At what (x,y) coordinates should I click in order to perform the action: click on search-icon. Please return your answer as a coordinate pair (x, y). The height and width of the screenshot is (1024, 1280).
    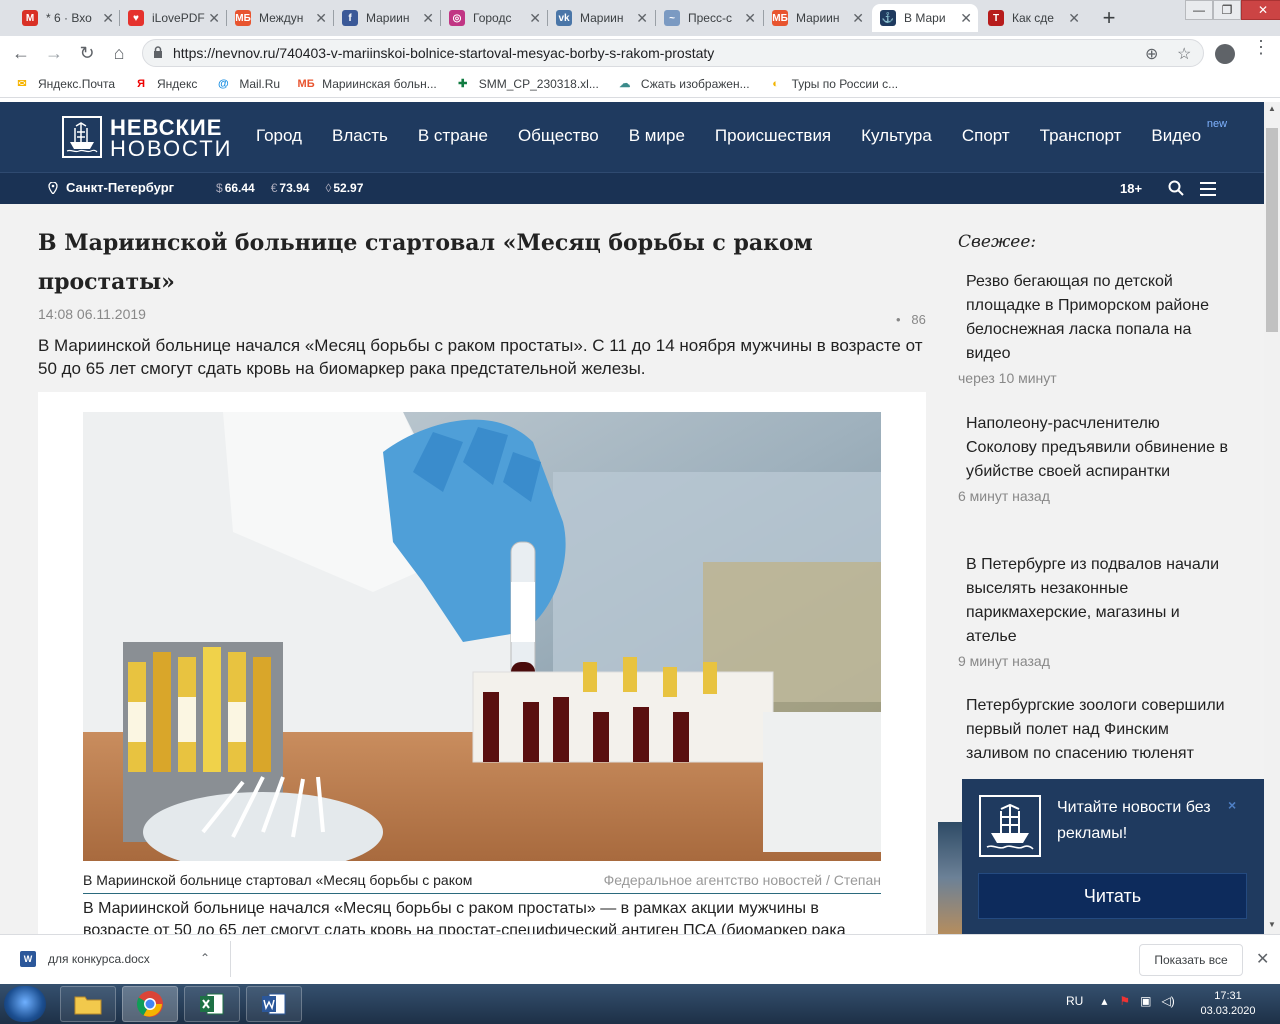
    Looking at the image, I should click on (1176, 188).